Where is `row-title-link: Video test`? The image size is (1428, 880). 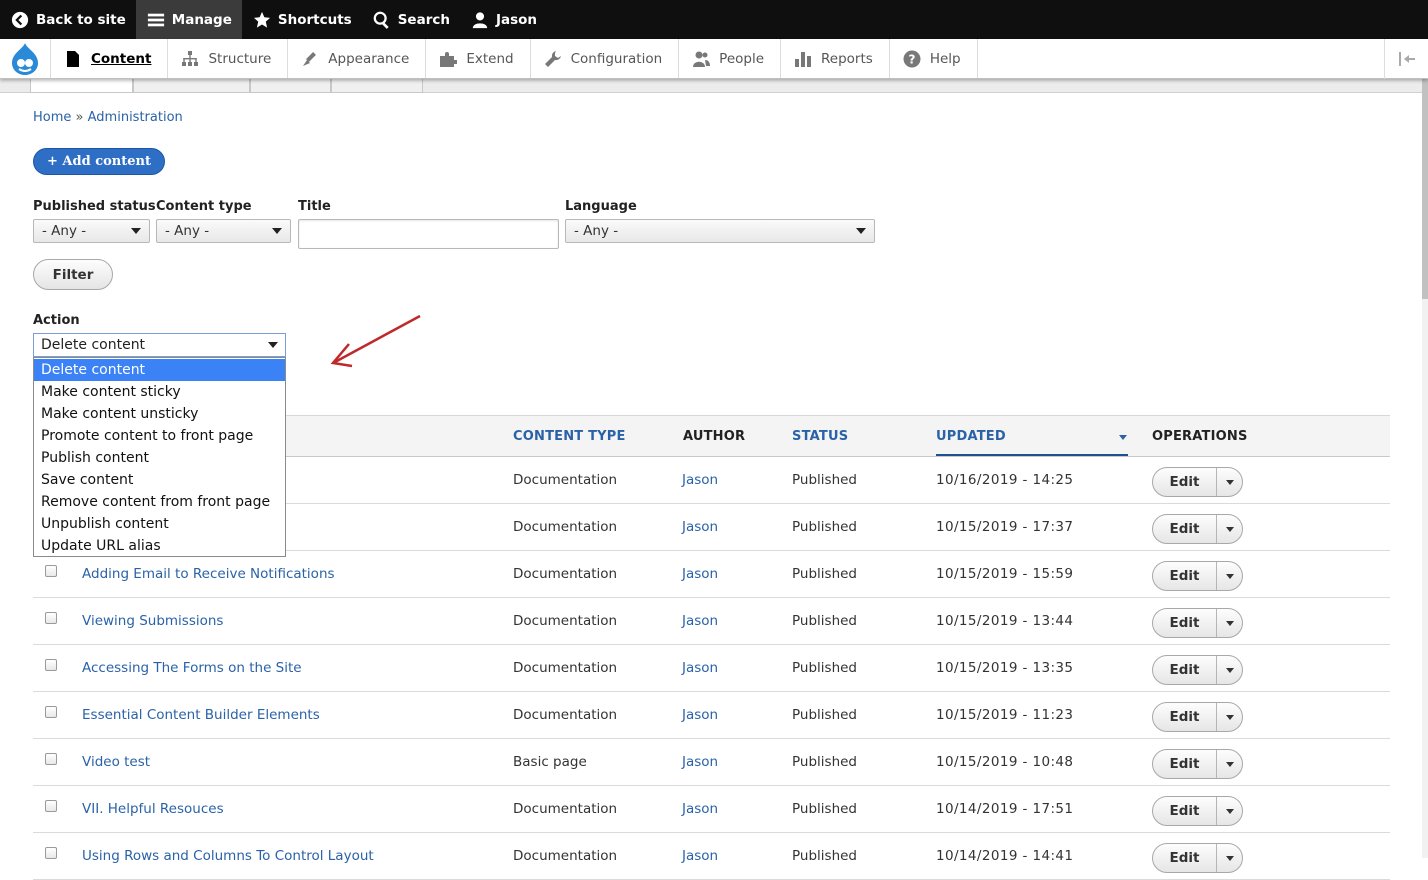 row-title-link: Video test is located at coordinates (116, 762).